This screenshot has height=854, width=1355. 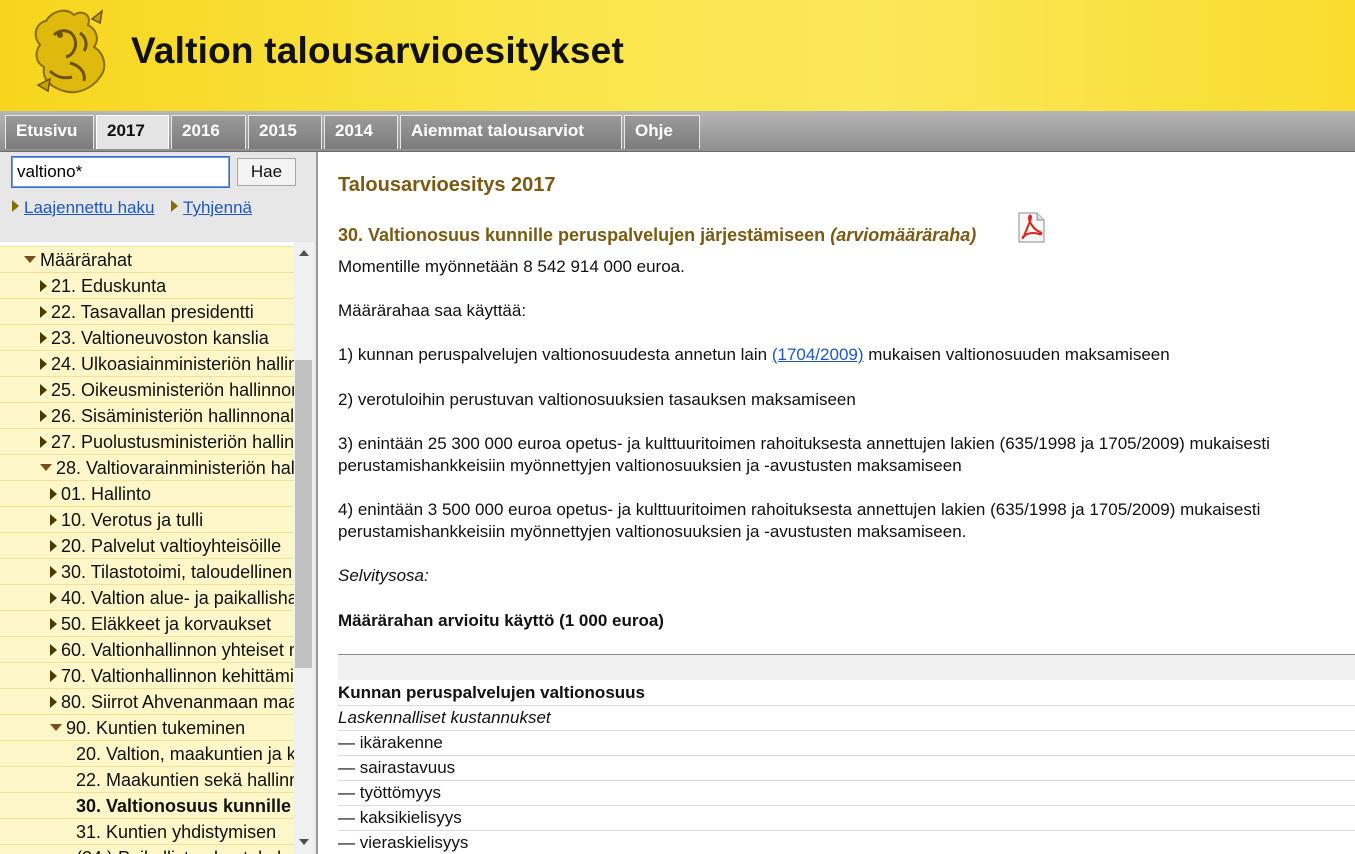 I want to click on tree-item-label: 28. Valtiovarainministeriön hallinnonala, so click(x=175, y=468).